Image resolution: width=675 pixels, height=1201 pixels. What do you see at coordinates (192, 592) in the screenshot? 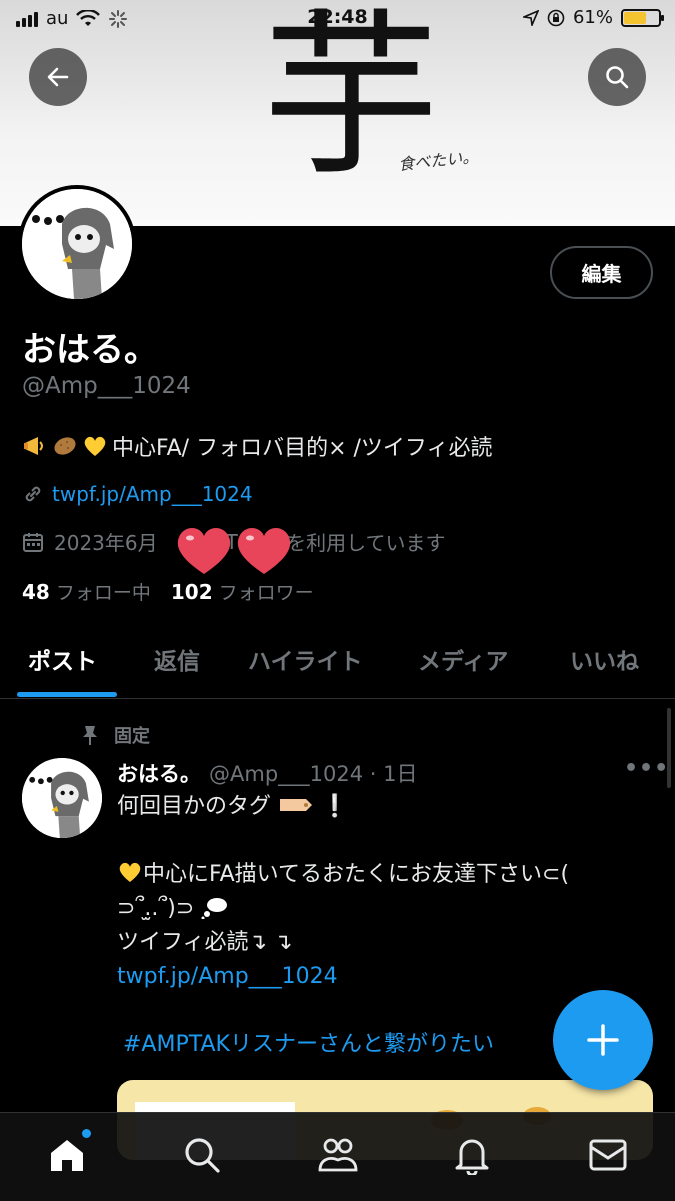
I see `followers-count: 102` at bounding box center [192, 592].